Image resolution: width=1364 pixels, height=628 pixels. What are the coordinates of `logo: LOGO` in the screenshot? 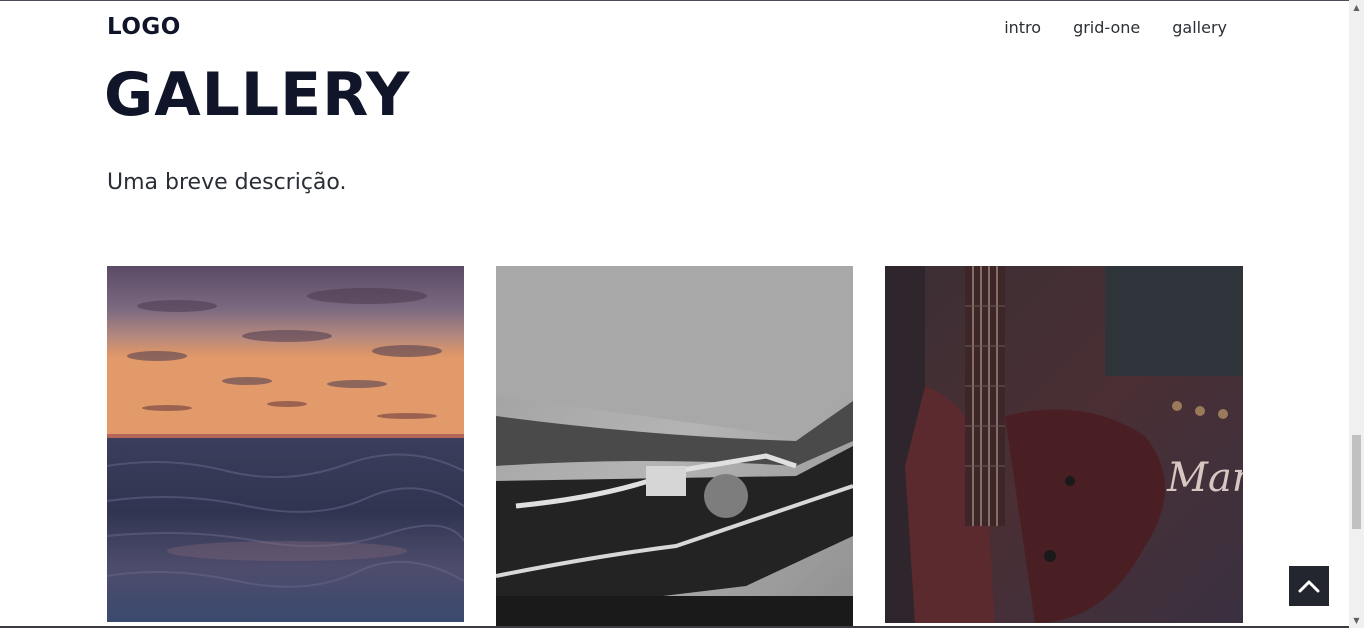 It's located at (144, 27).